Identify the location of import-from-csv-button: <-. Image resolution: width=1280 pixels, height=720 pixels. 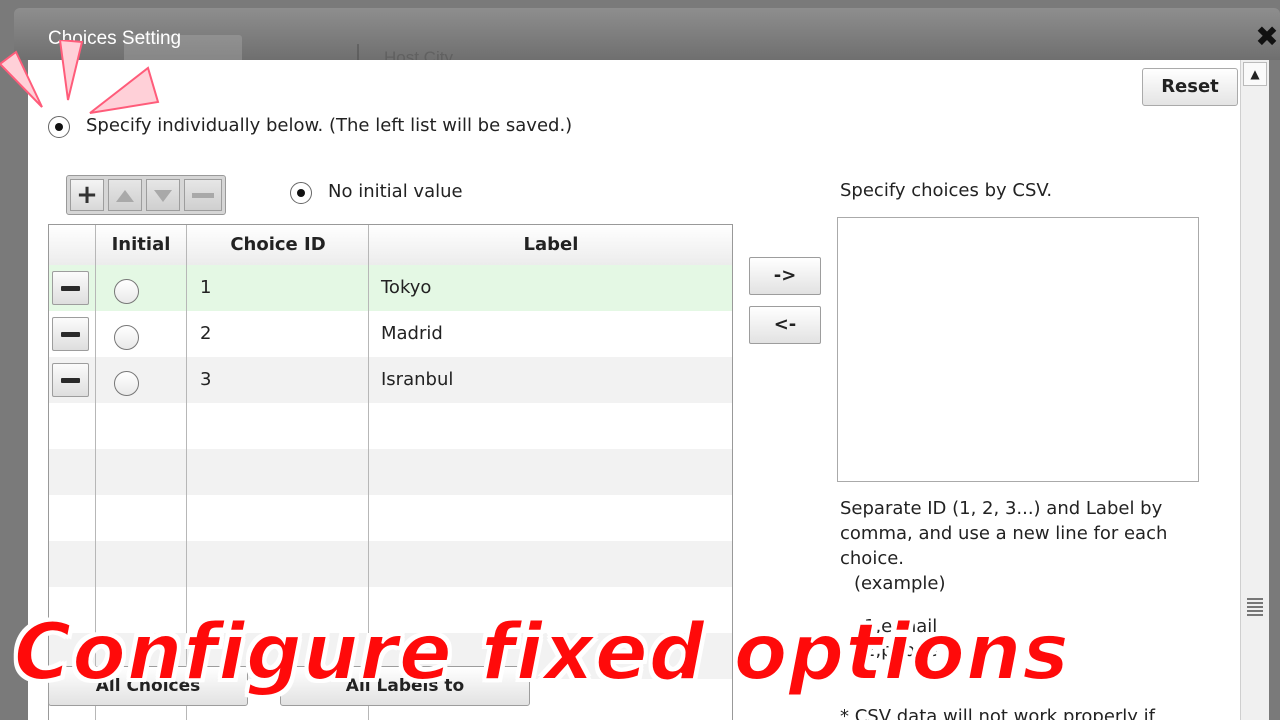
(785, 325).